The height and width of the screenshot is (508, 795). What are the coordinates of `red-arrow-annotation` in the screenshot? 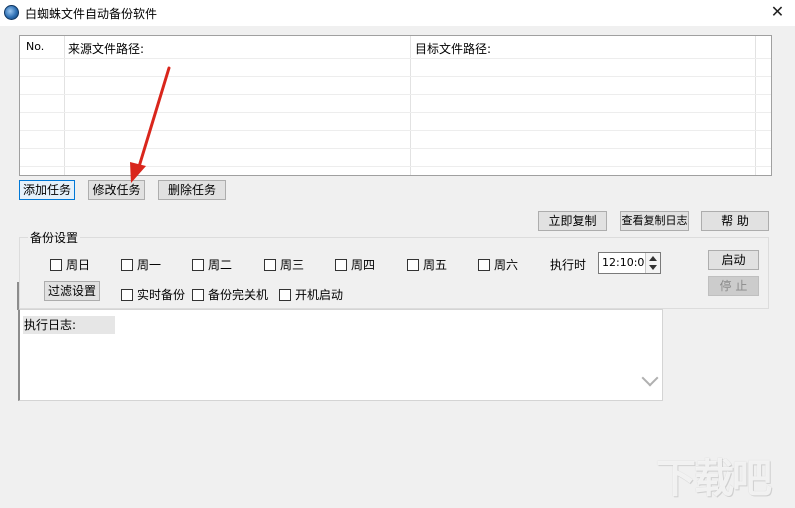 It's located at (150, 124).